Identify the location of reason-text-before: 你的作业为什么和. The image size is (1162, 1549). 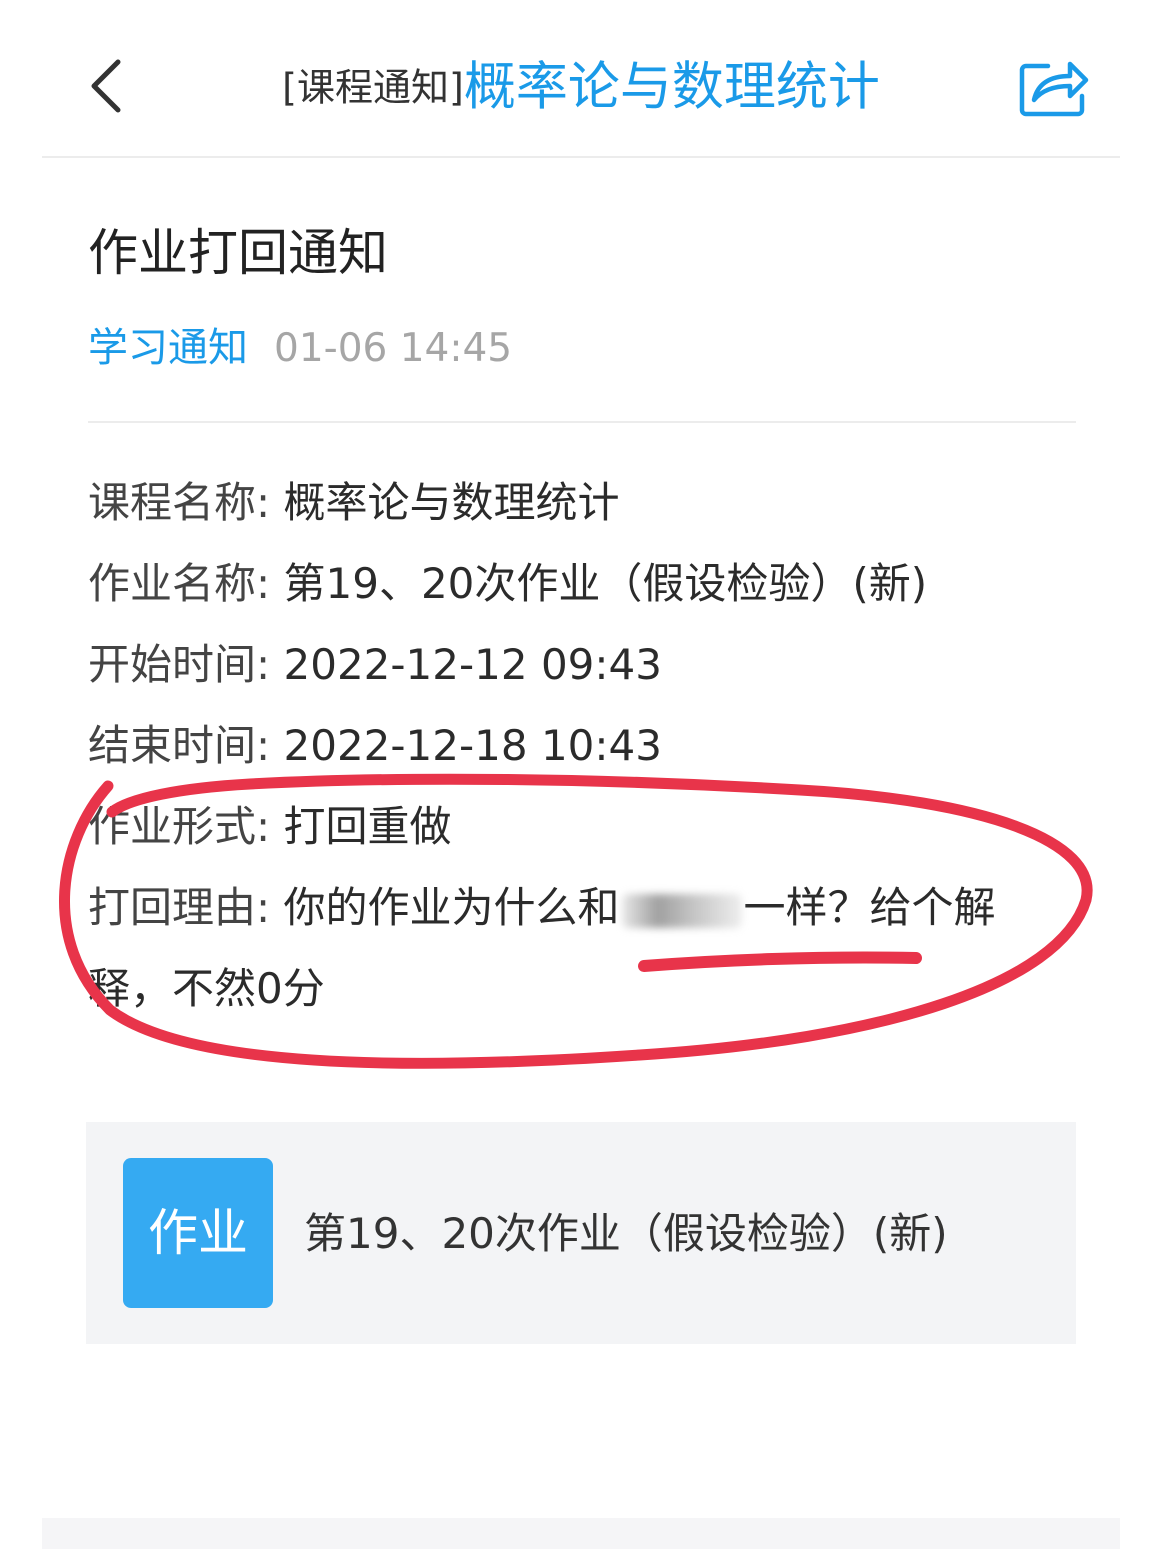
(451, 907).